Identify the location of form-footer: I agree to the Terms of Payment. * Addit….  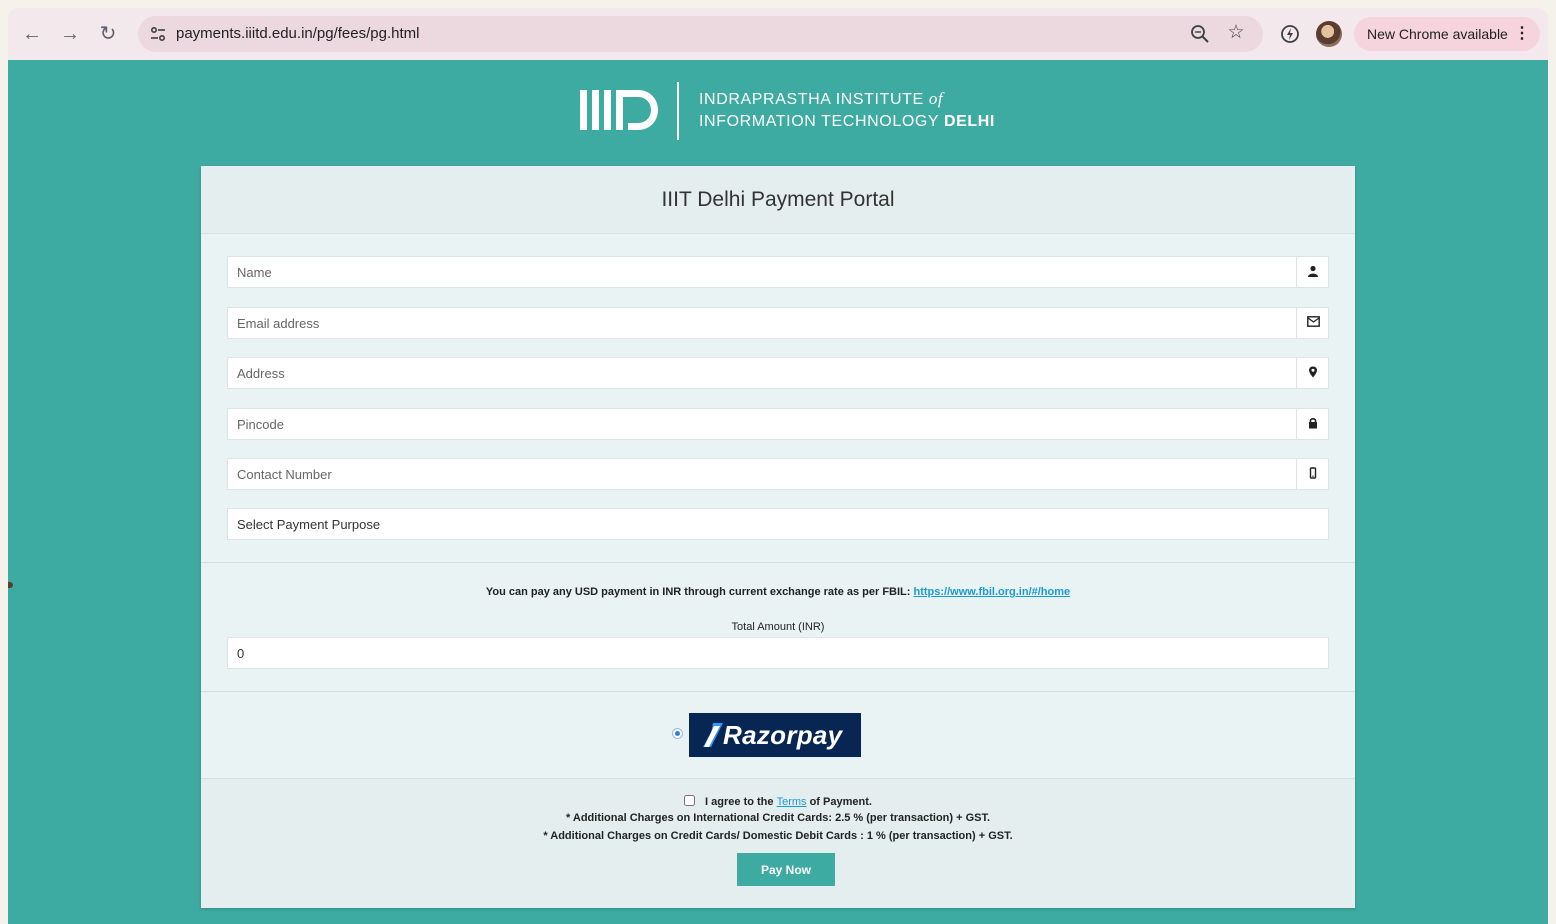
(778, 843).